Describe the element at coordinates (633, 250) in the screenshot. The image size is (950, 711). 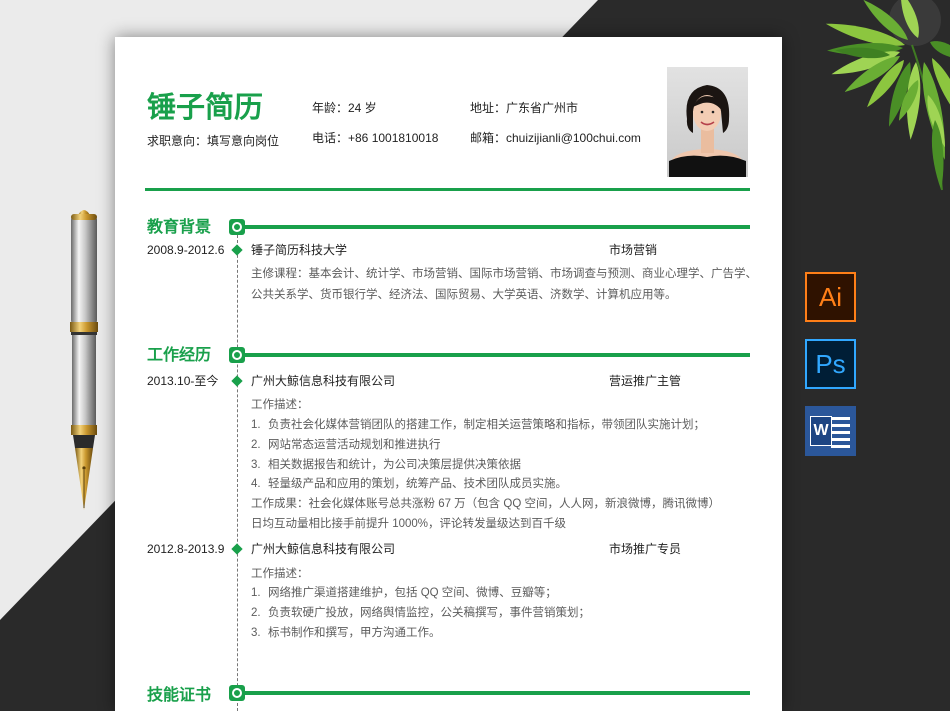
I see `education-major: 市场营销` at that location.